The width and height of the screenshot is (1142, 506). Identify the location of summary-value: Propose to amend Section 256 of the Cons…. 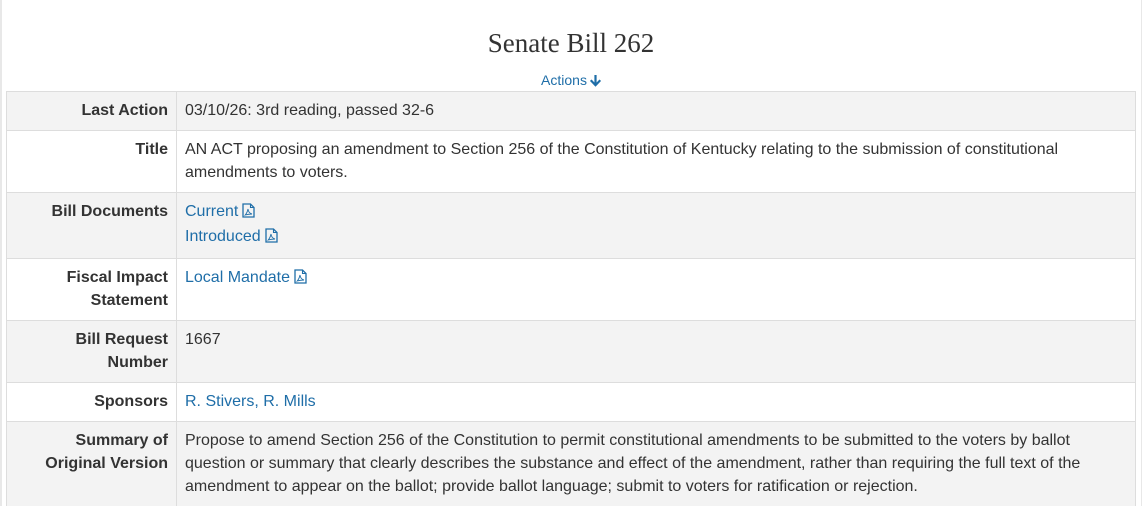
(656, 463).